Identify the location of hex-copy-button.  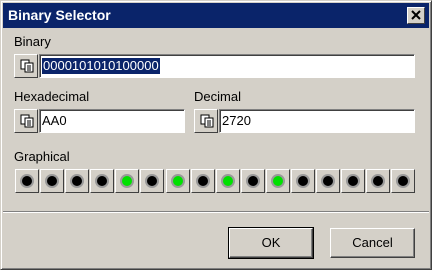
(26, 121).